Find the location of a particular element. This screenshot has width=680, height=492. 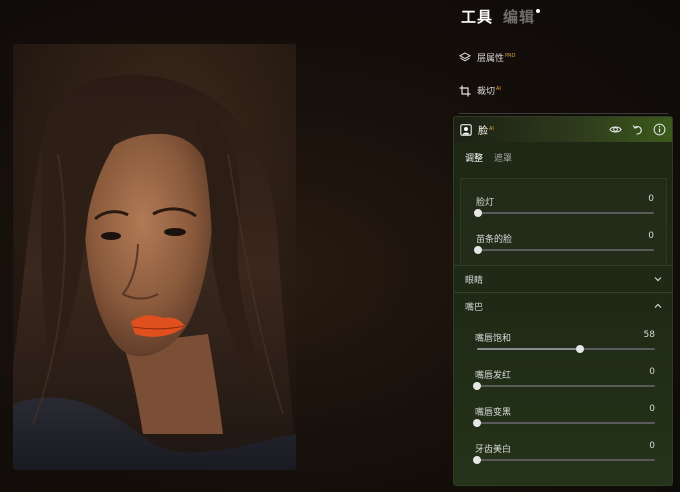

chevron-down-icon is located at coordinates (658, 279).